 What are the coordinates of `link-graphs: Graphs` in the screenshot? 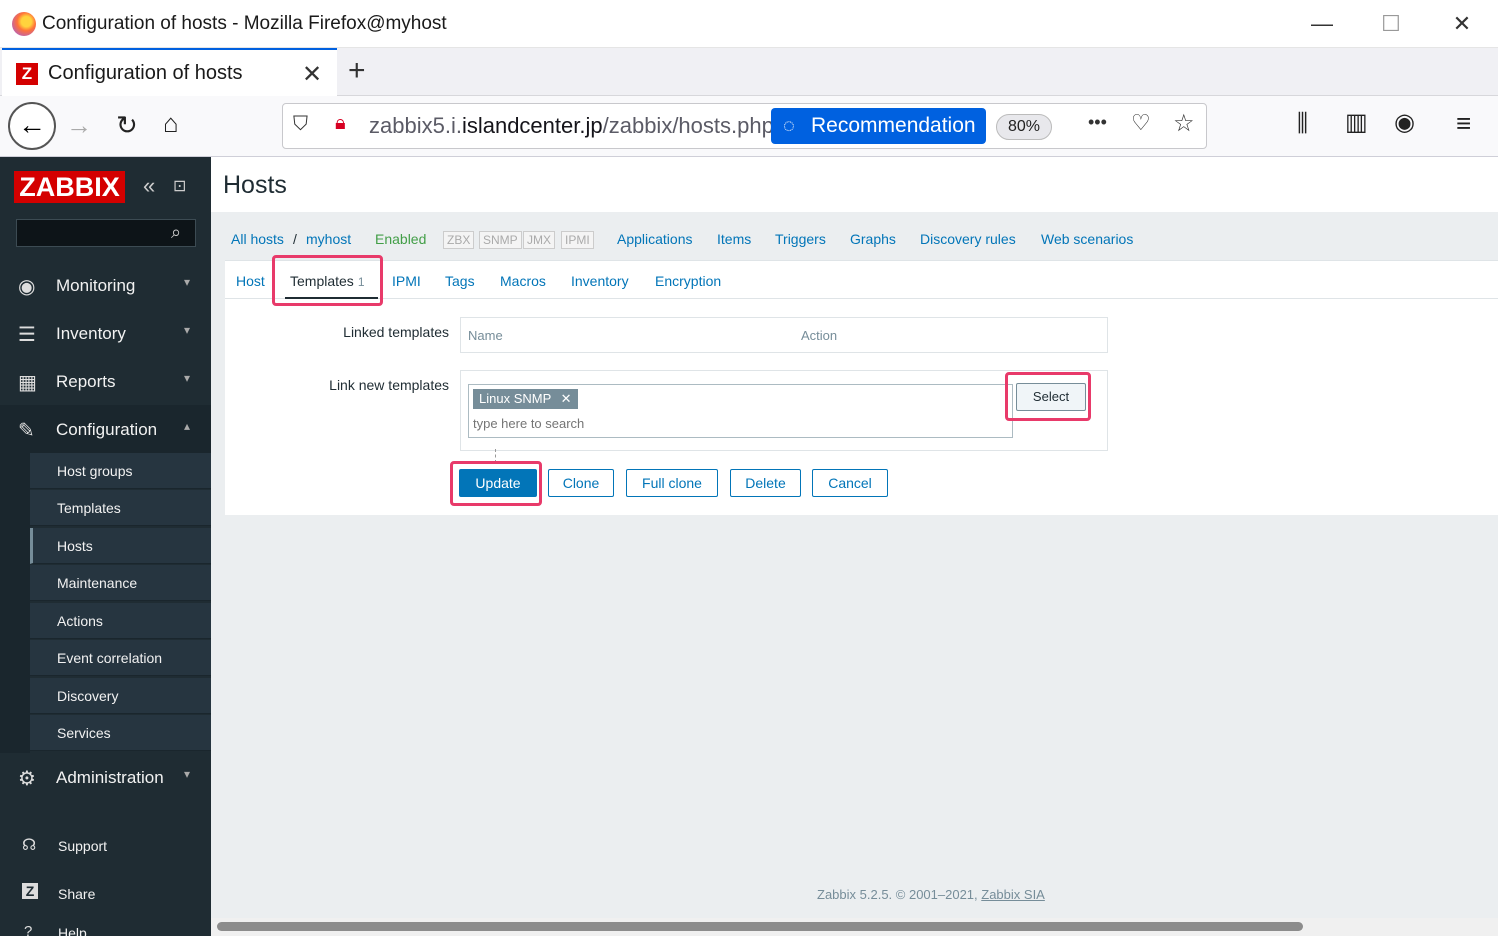 It's located at (873, 239).